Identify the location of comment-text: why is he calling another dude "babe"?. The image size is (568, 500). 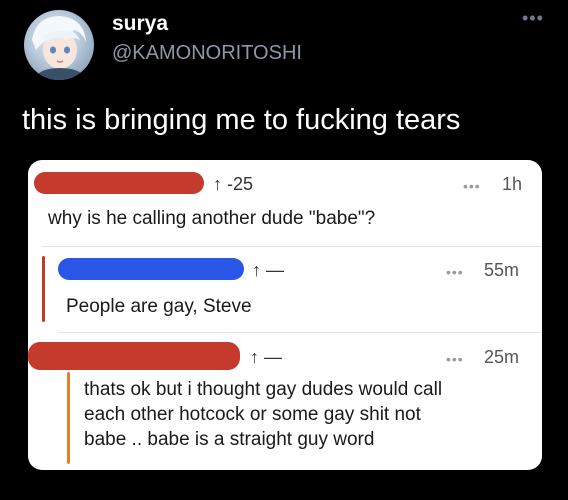
(212, 218).